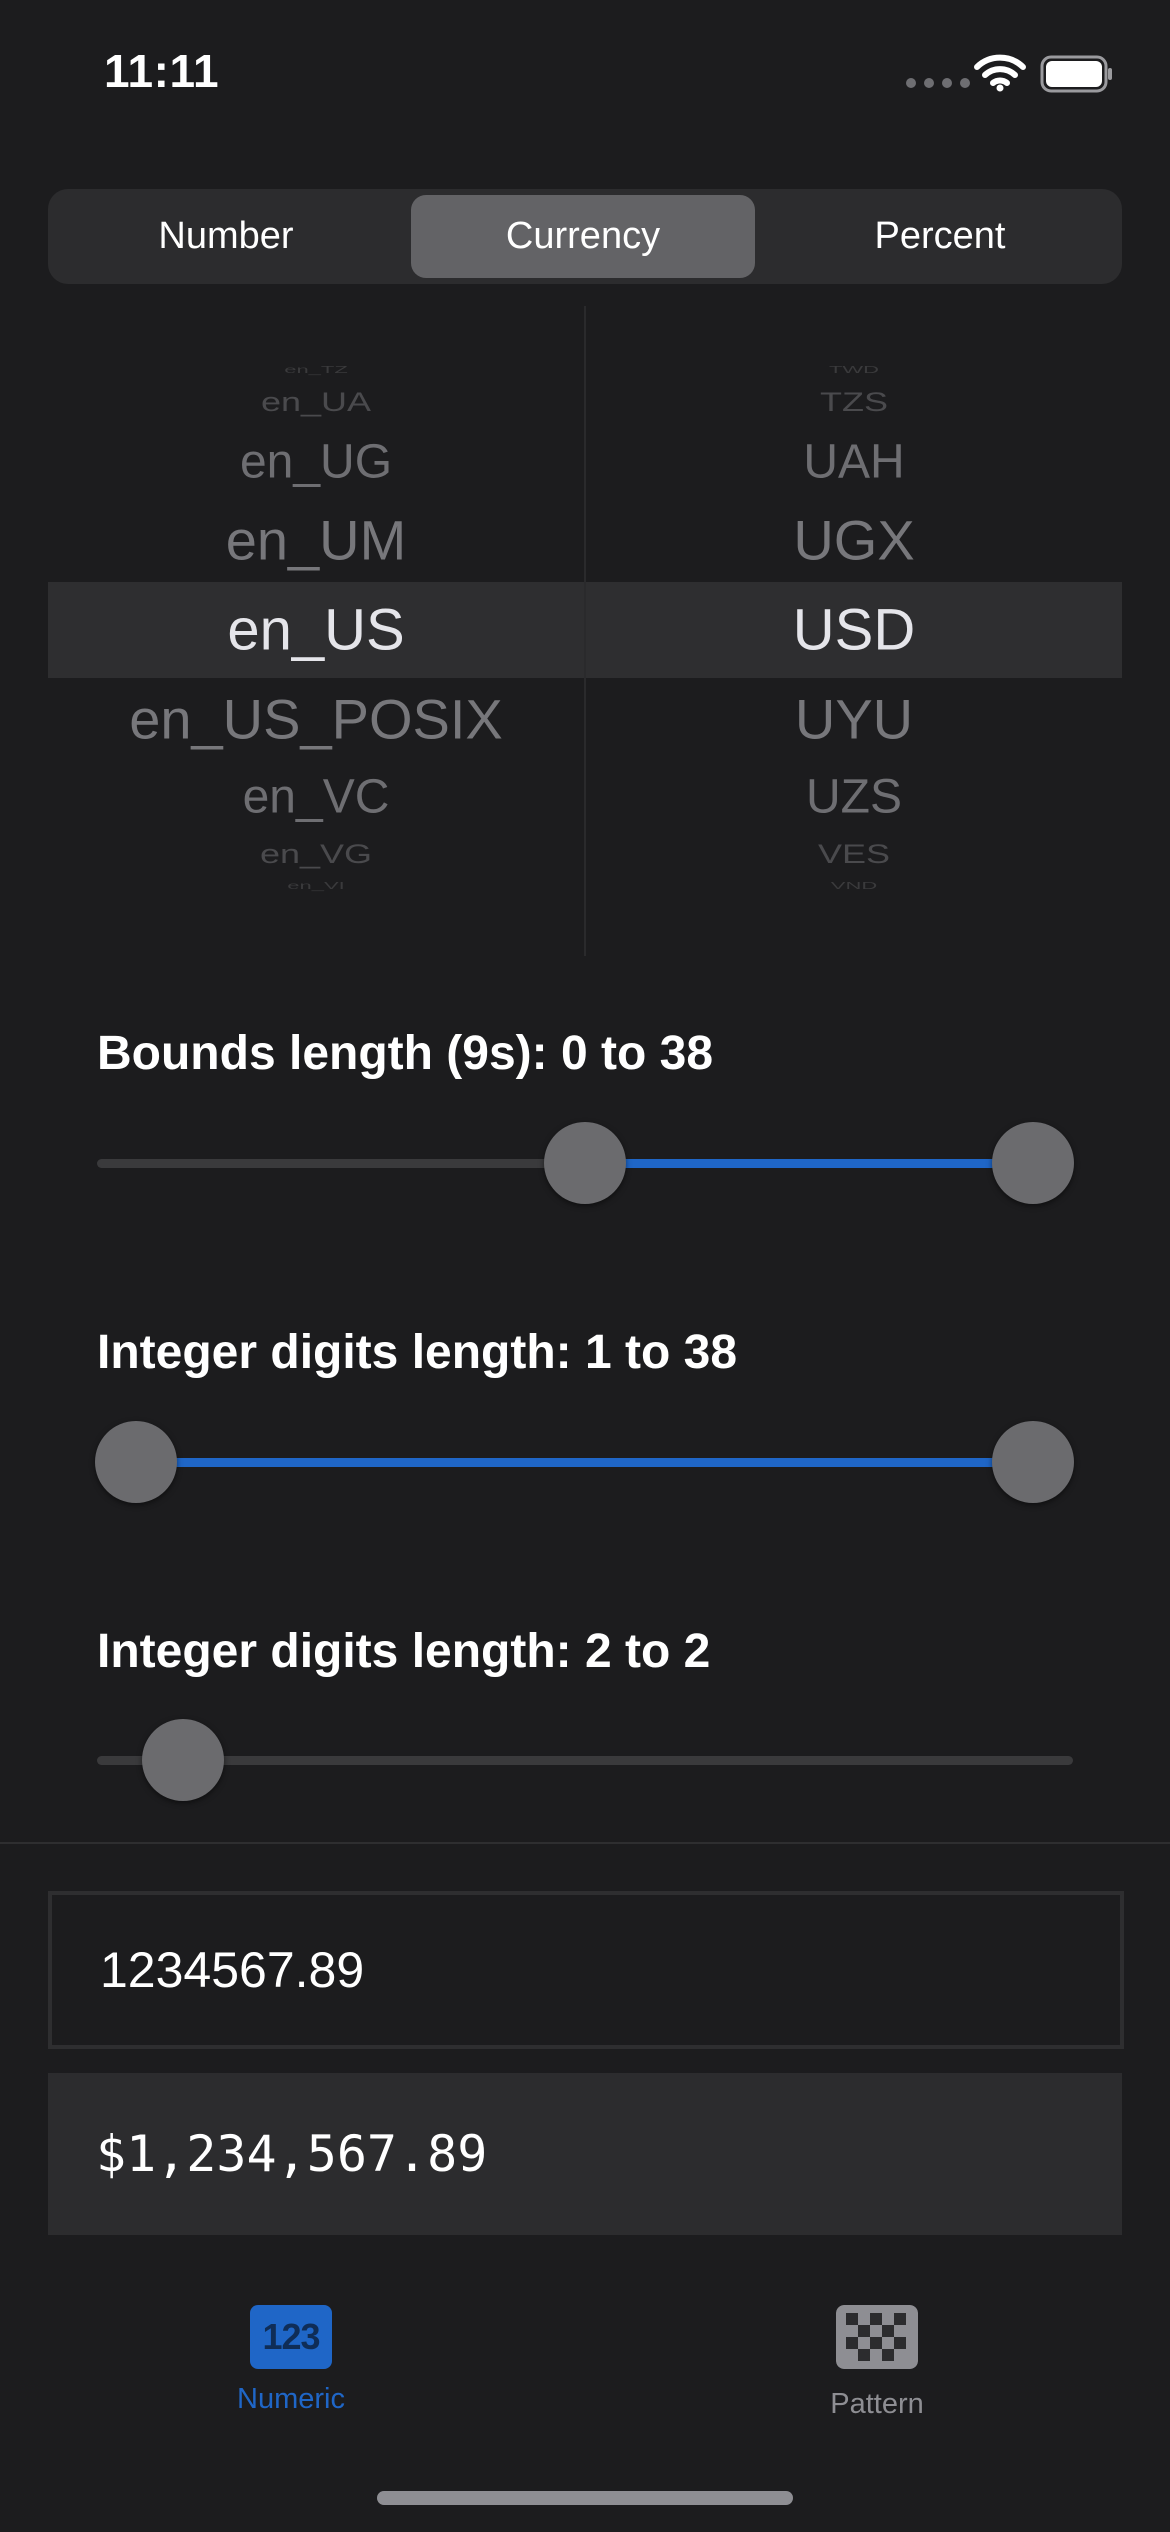 The width and height of the screenshot is (1170, 2532). Describe the element at coordinates (316, 719) in the screenshot. I see `locale-picker-item: en_US_POSIX` at that location.